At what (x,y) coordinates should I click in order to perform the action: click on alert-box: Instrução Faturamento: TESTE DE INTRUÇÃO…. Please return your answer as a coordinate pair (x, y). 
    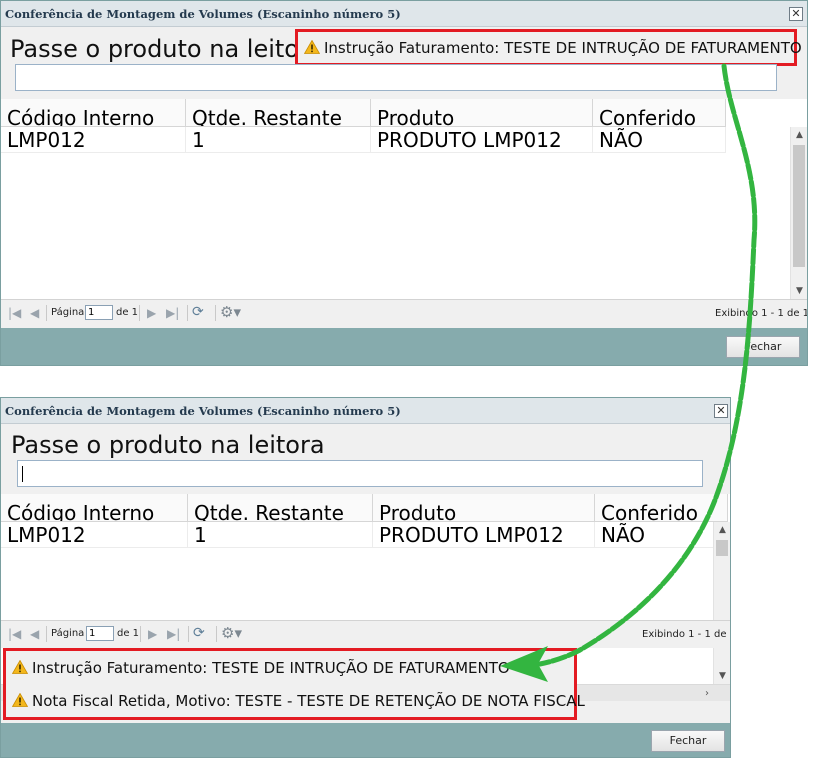
    Looking at the image, I should click on (548, 47).